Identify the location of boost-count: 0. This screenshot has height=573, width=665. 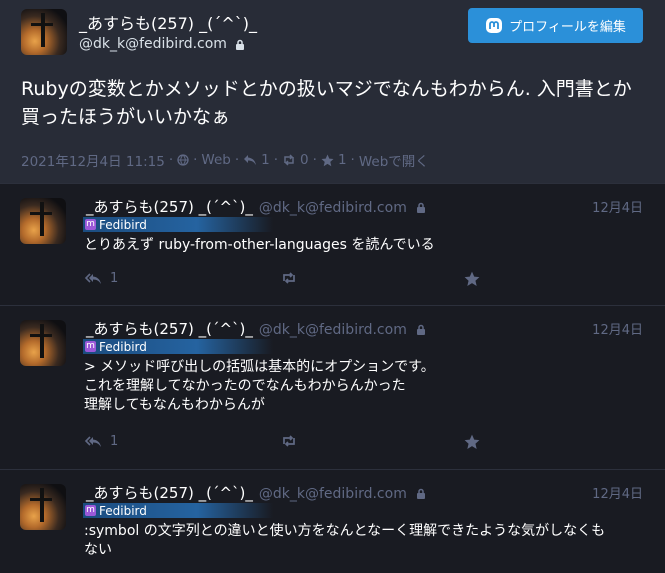
(304, 160).